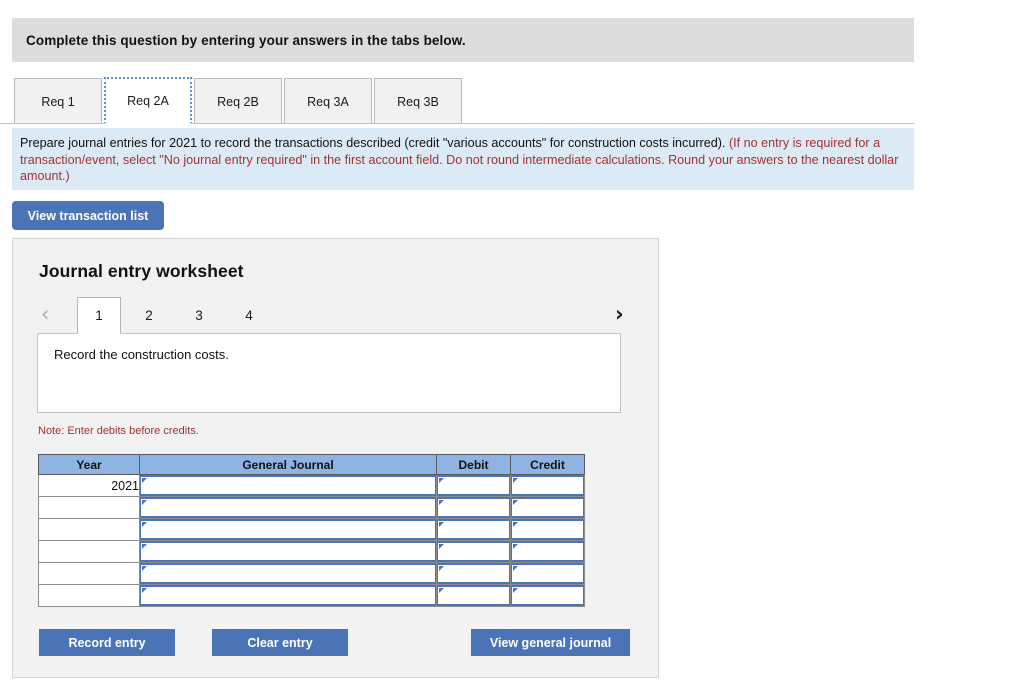 This screenshot has height=689, width=1024. Describe the element at coordinates (547, 464) in the screenshot. I see `column-header-credit: Credit` at that location.